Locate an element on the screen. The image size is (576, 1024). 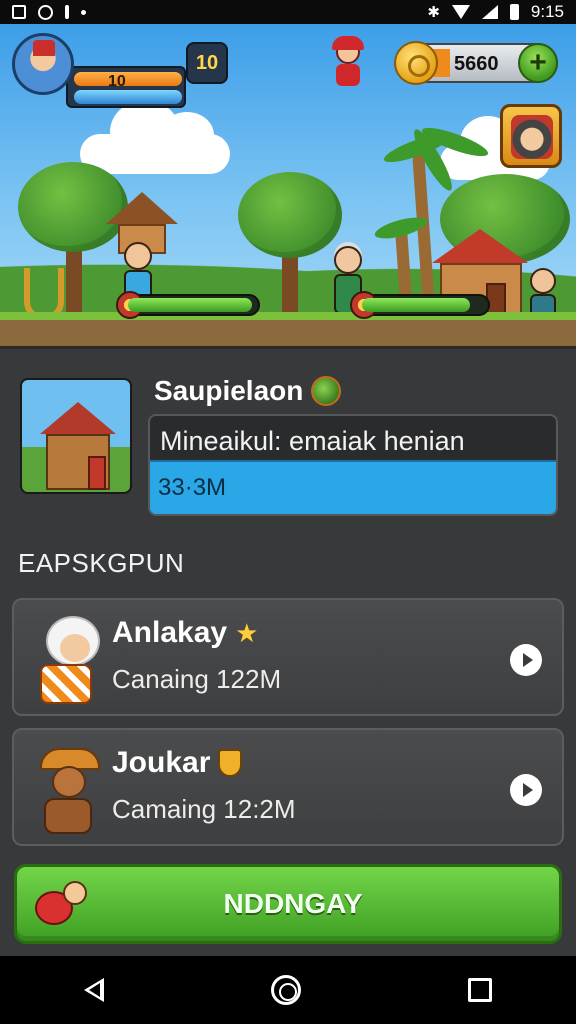
card-name-text: Anlakay is located at coordinates (170, 632).